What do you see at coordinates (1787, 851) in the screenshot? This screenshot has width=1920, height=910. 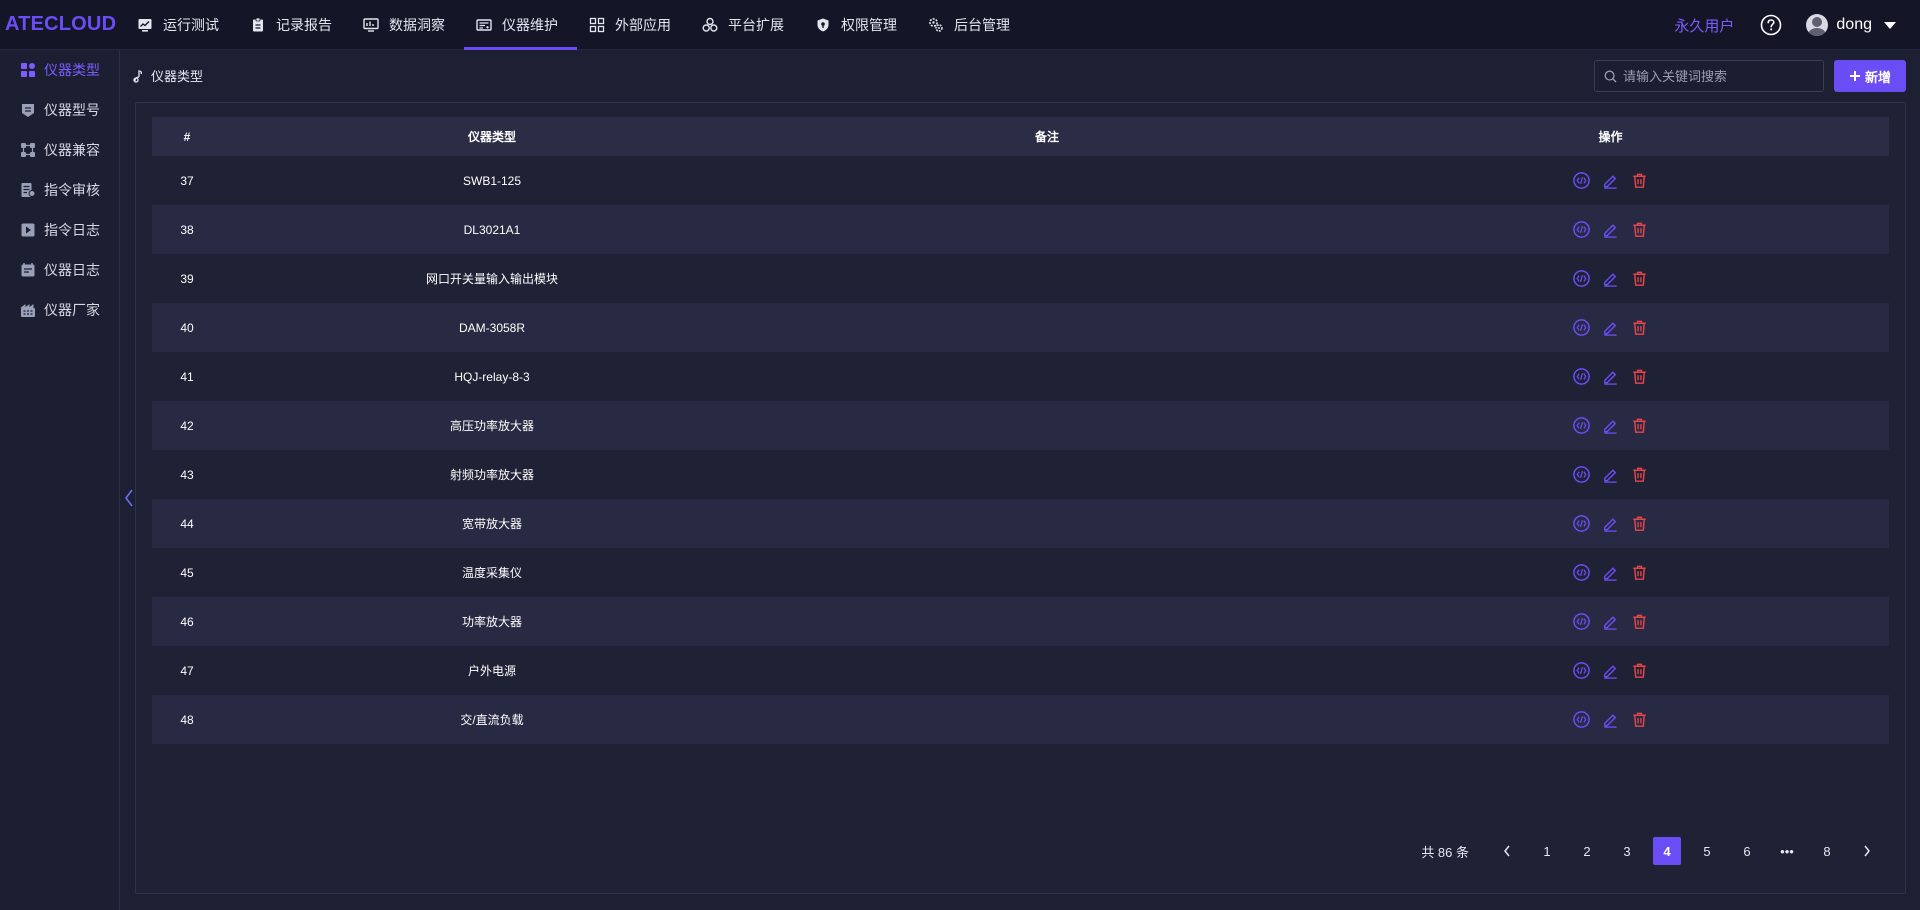 I see `page-ellipsis: •••` at bounding box center [1787, 851].